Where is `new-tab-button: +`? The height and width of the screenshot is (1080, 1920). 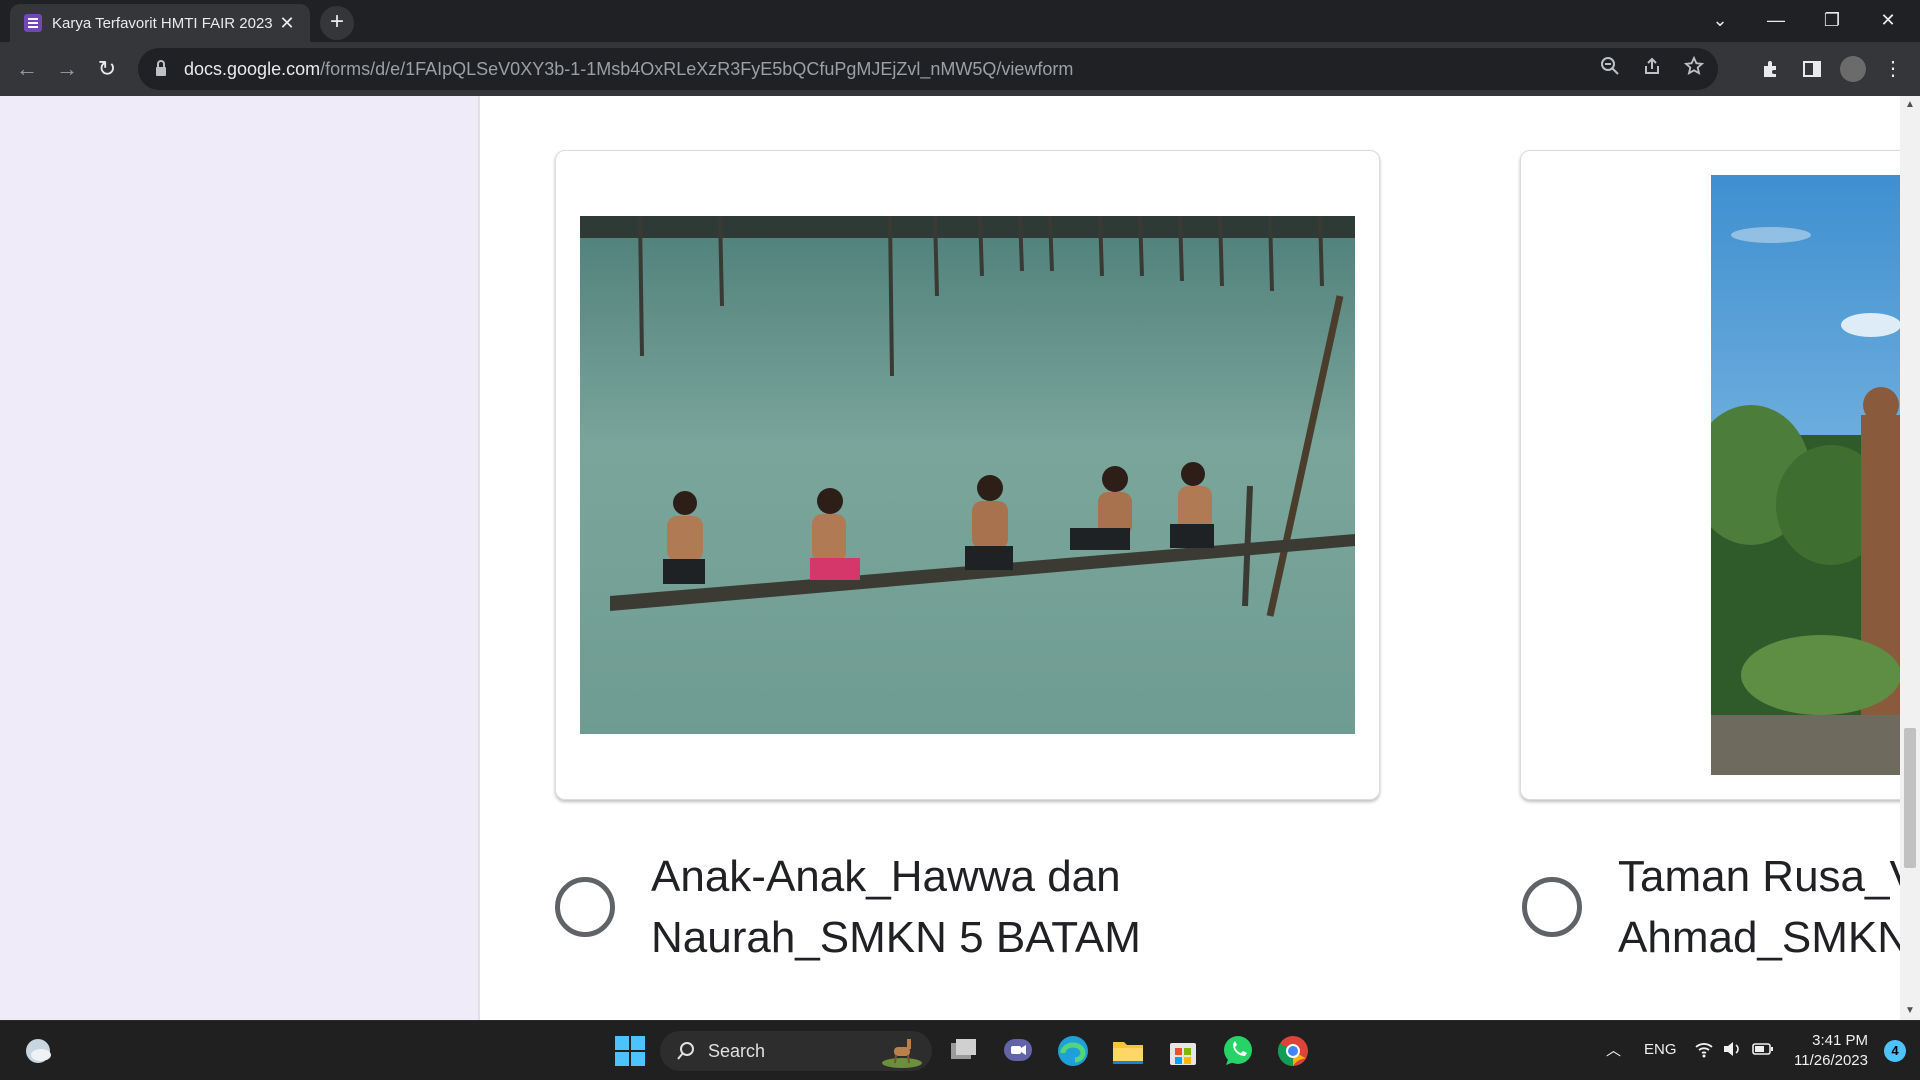 new-tab-button: + is located at coordinates (337, 23).